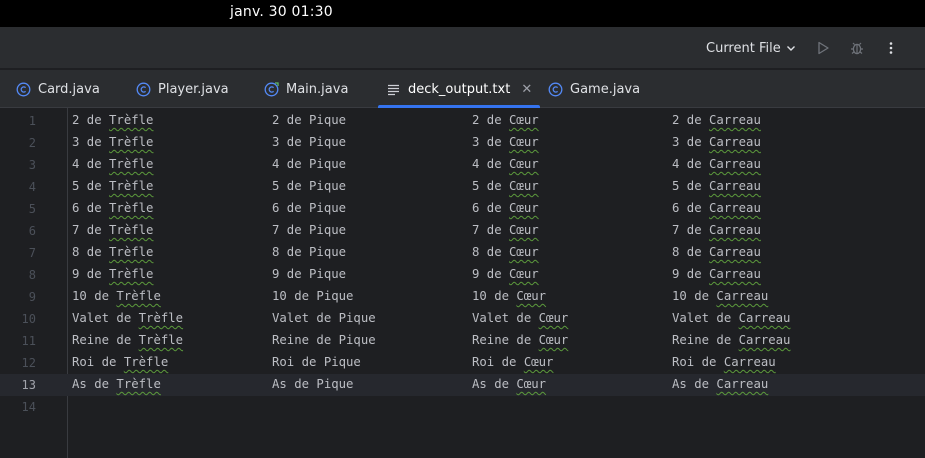 The height and width of the screenshot is (458, 925). Describe the element at coordinates (281, 12) in the screenshot. I see `system-clock: janv. 30 01:30` at that location.